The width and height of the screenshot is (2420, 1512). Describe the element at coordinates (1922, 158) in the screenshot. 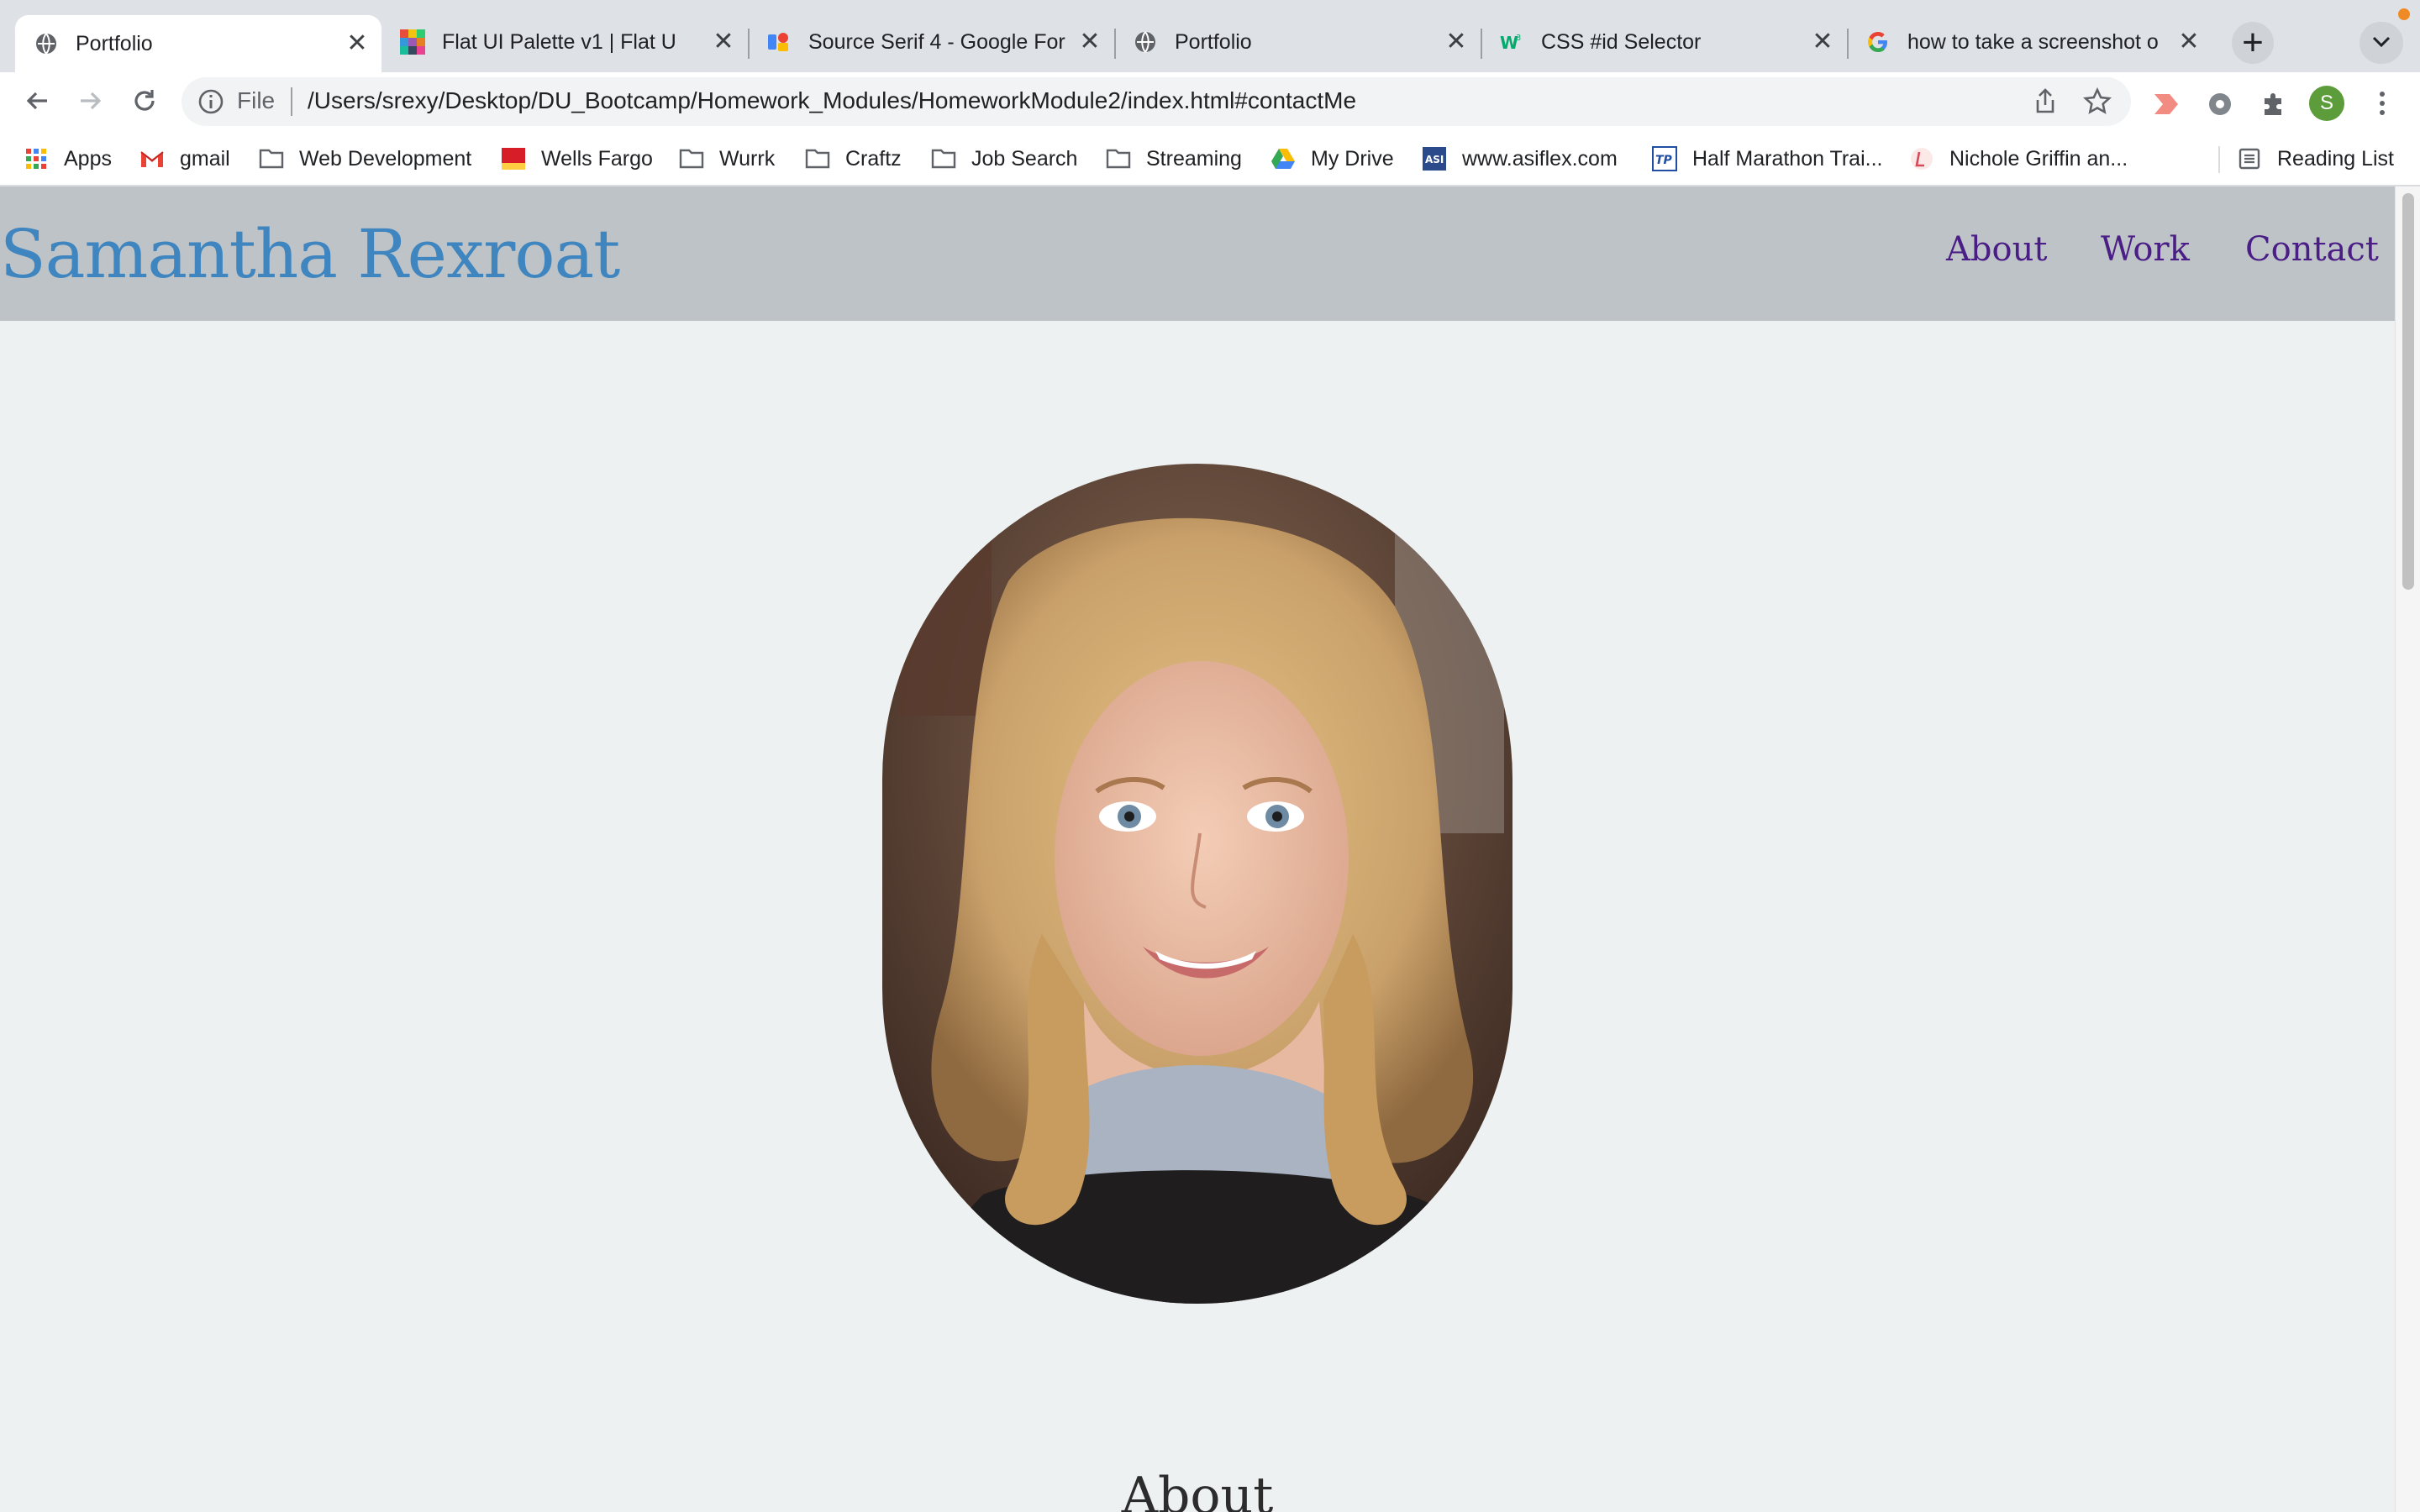

I see `site-icon` at that location.